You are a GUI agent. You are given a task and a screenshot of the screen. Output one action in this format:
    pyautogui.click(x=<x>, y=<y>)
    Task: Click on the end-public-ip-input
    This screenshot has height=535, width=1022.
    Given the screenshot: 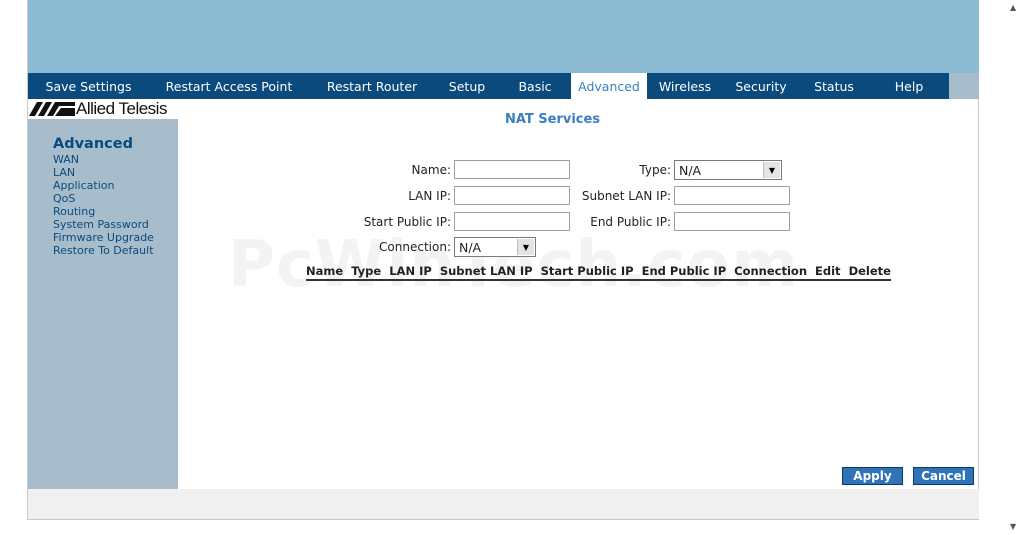 What is the action you would take?
    pyautogui.click(x=732, y=221)
    